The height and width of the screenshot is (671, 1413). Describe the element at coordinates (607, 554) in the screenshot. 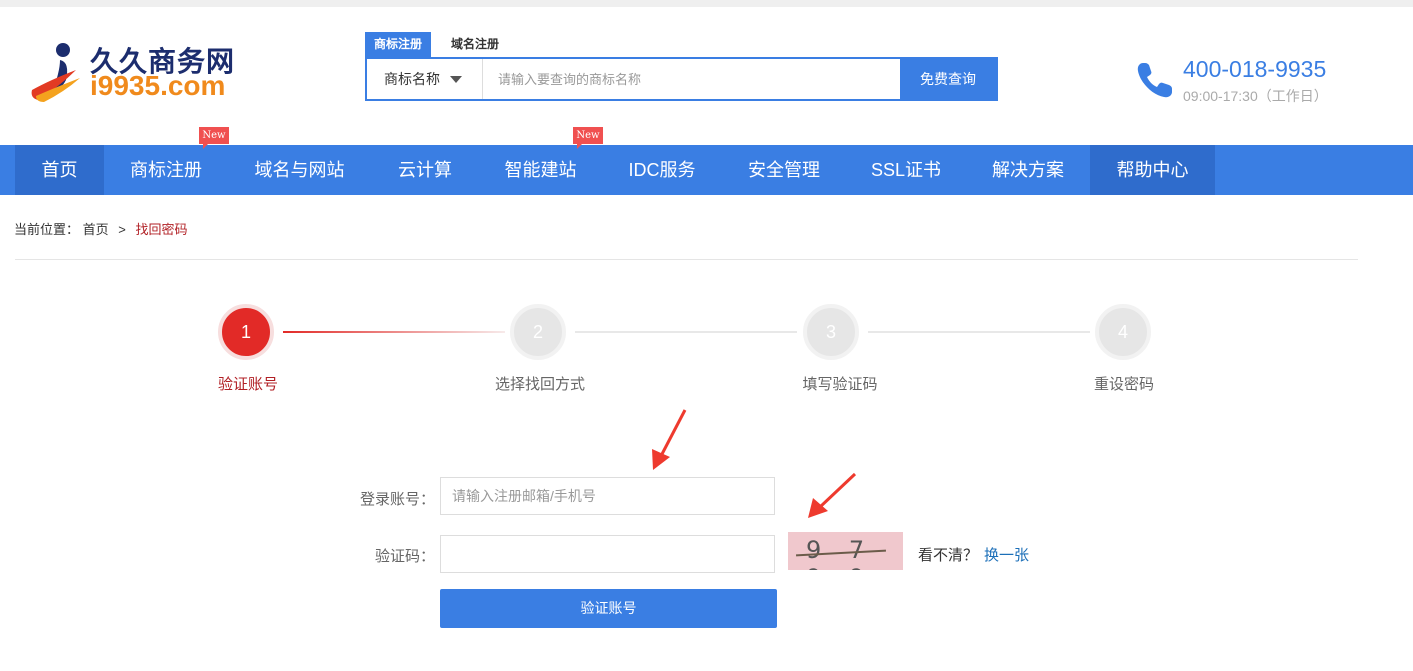

I see `captcha-input` at that location.